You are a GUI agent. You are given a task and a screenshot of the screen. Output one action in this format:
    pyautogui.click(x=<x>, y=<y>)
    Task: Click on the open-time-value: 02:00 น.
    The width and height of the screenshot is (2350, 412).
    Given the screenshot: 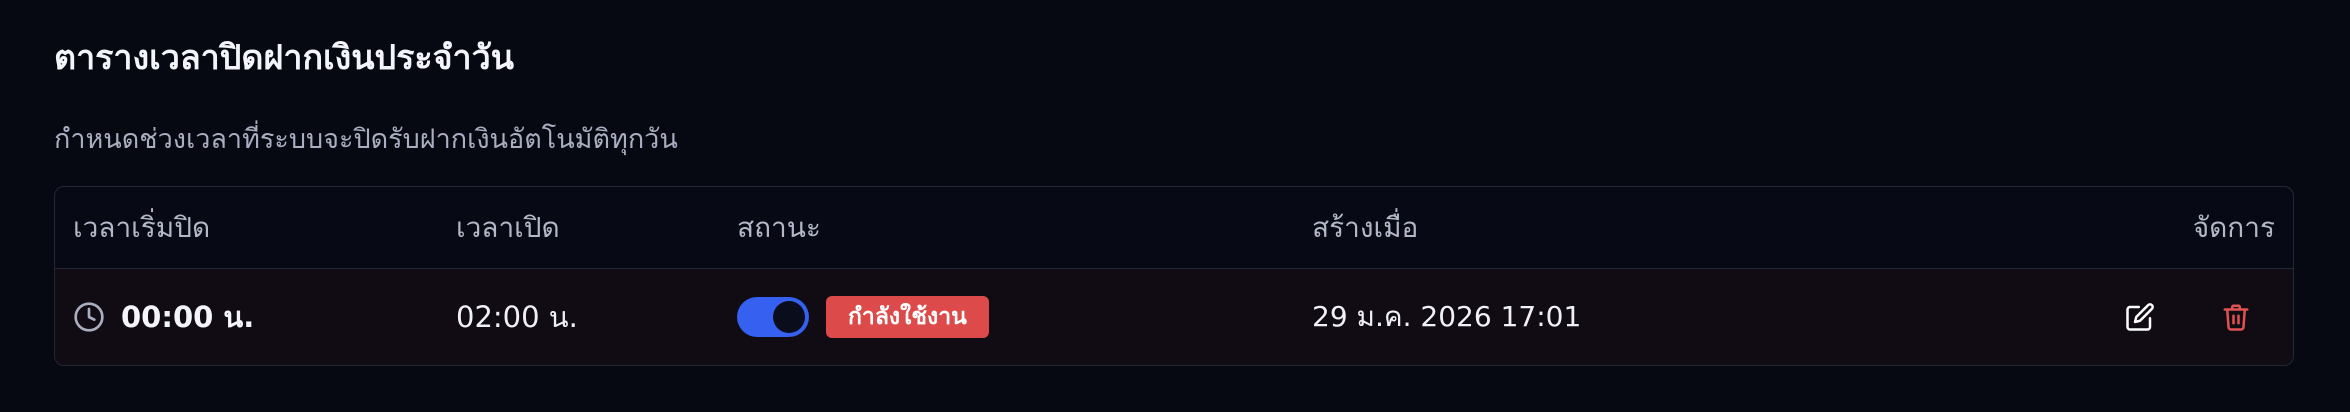 What is the action you would take?
    pyautogui.click(x=517, y=317)
    